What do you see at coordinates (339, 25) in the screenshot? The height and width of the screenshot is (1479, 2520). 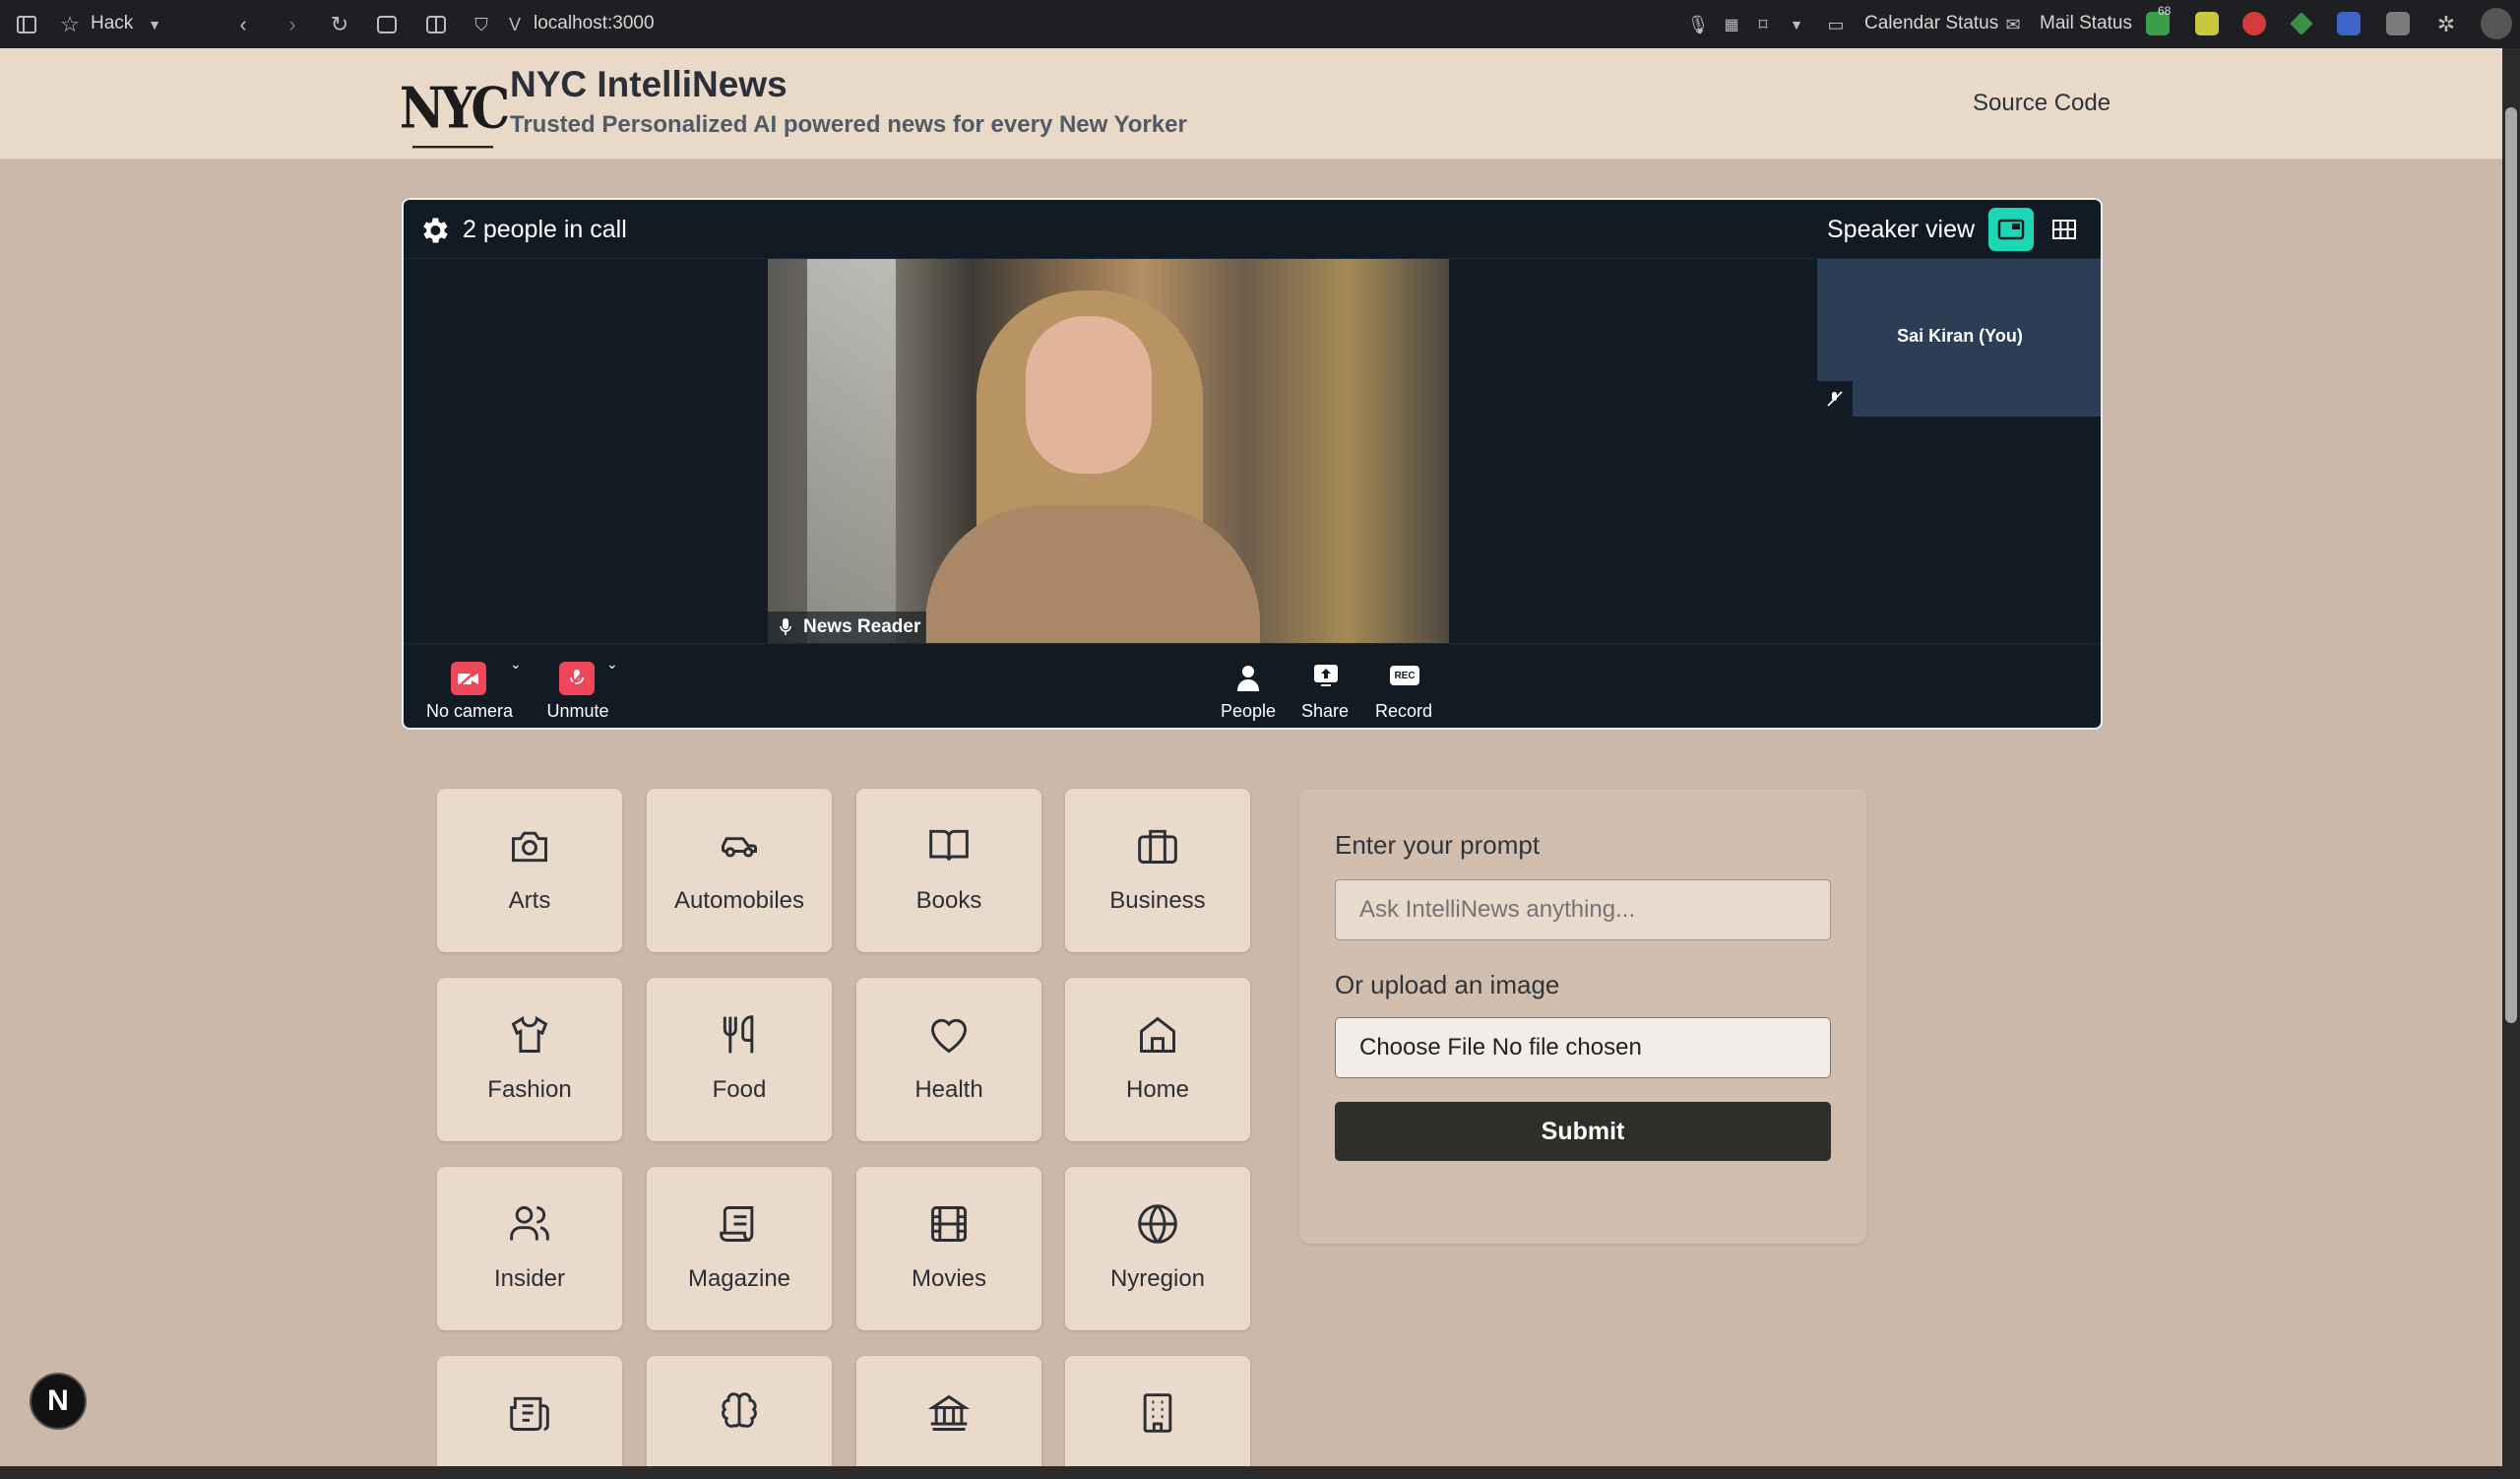 I see `reload-icon: ↻` at bounding box center [339, 25].